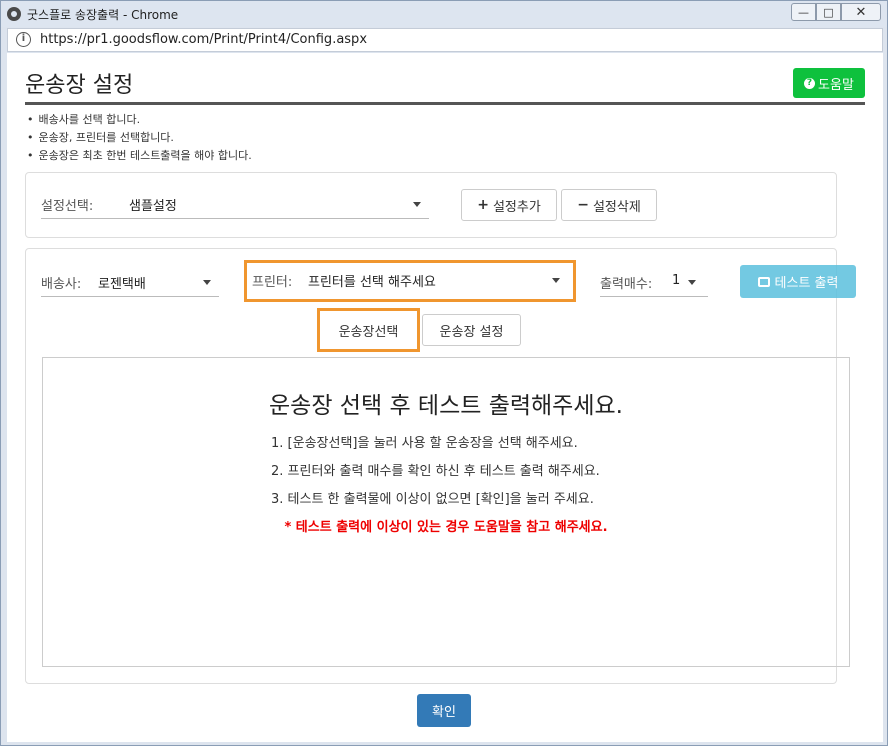 Image resolution: width=888 pixels, height=746 pixels. Describe the element at coordinates (272, 282) in the screenshot. I see `printer-select-label: 프린터:` at that location.